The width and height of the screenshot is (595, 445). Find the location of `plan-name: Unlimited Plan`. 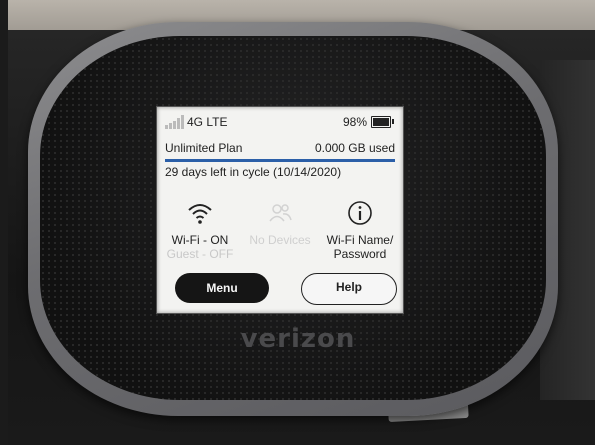

plan-name: Unlimited Plan is located at coordinates (204, 148).